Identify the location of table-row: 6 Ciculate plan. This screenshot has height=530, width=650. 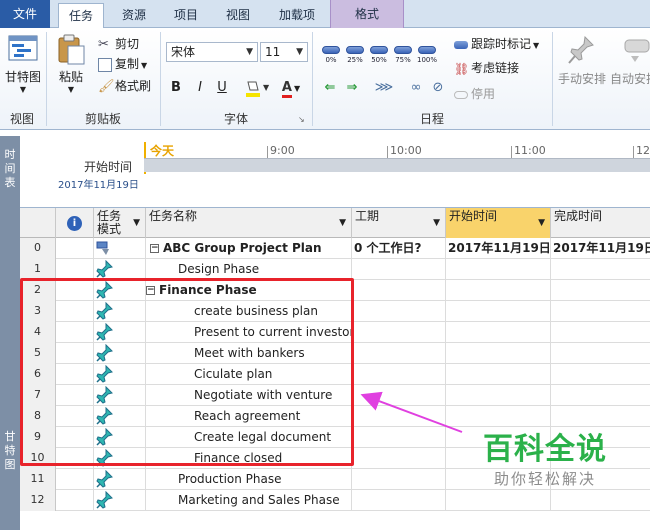
(335, 374).